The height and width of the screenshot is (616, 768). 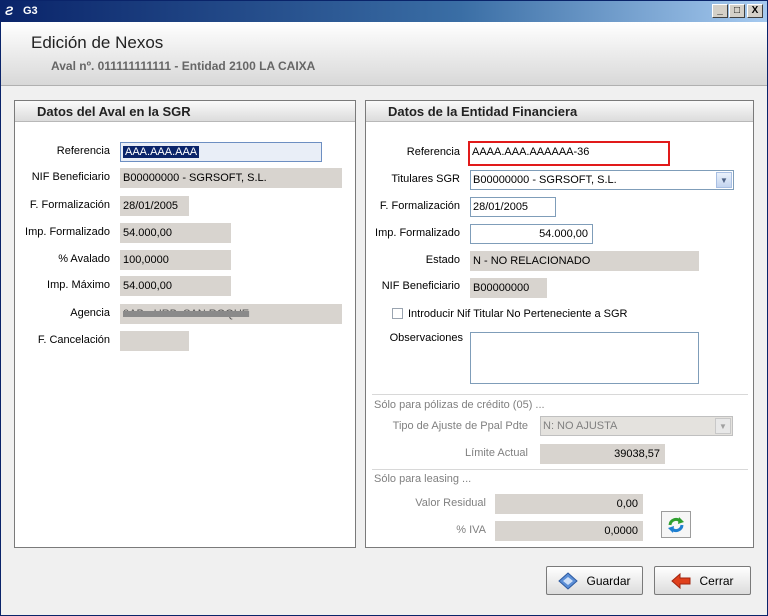 What do you see at coordinates (737, 11) in the screenshot?
I see `maximize-button: □` at bounding box center [737, 11].